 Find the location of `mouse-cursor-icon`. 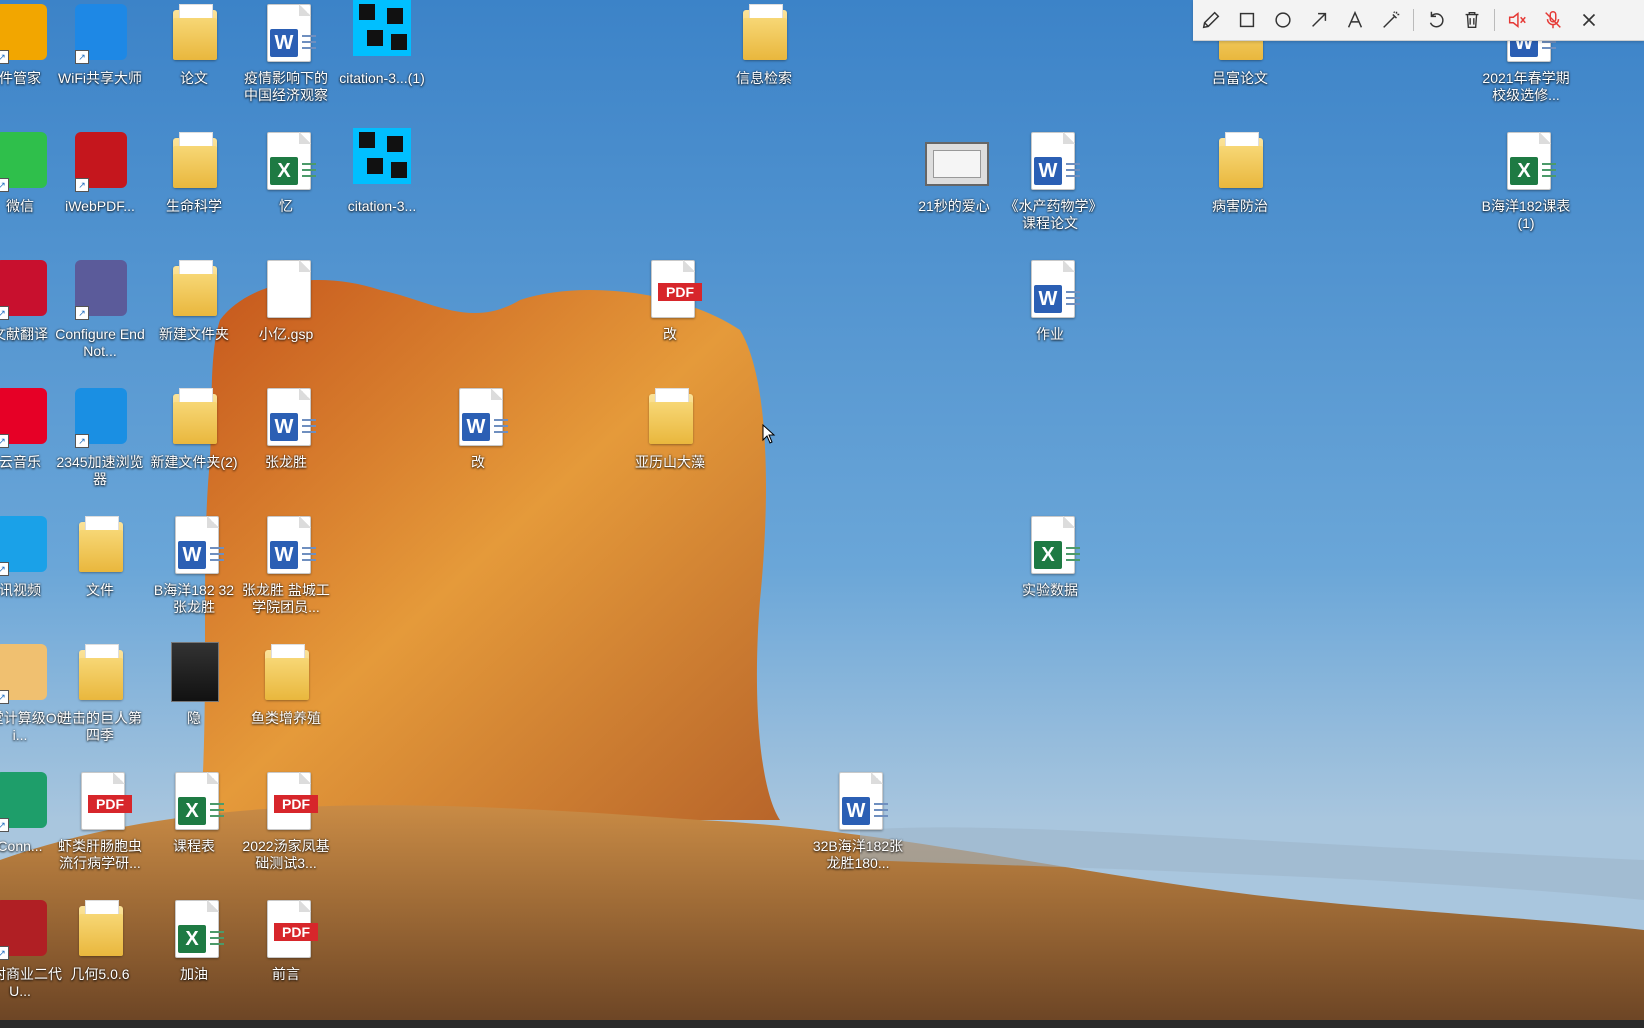

mouse-cursor-icon is located at coordinates (769, 434).